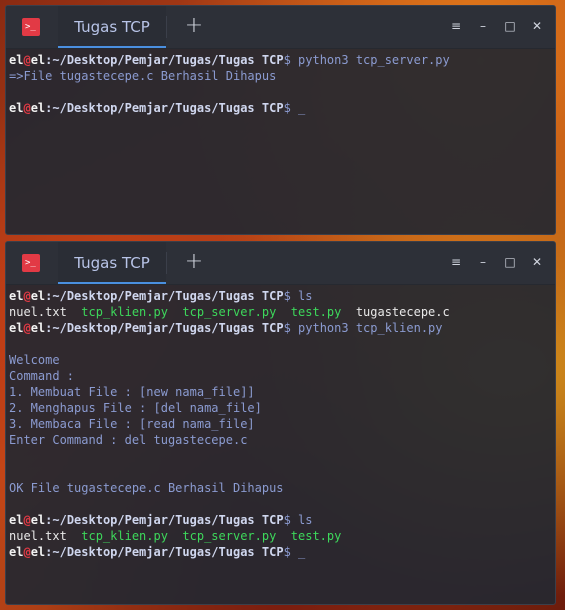  What do you see at coordinates (42, 376) in the screenshot?
I see `output-text: Command :` at bounding box center [42, 376].